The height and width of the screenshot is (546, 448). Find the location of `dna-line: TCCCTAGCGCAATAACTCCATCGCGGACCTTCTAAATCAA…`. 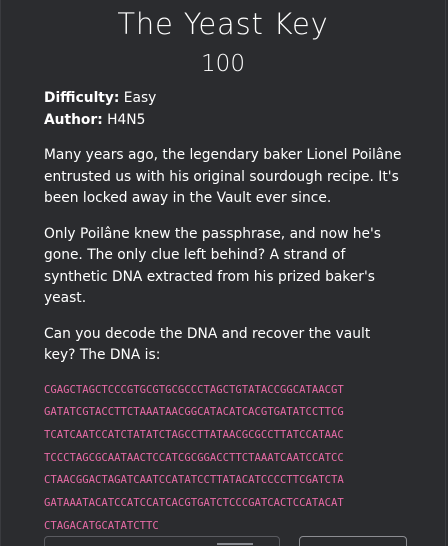

dna-line: TCCCTAGCGCAATAACTCCATCGCGGACCTTCTAAATCAA… is located at coordinates (194, 457).